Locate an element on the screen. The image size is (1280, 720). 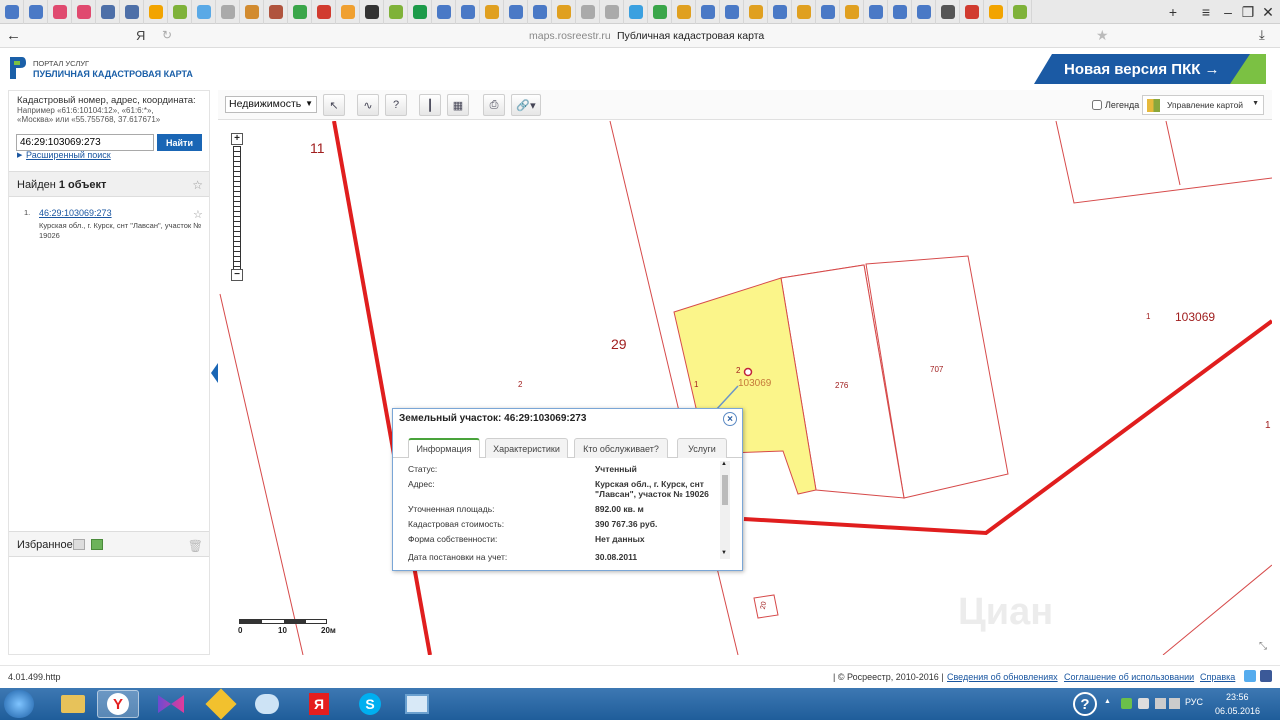
scroll-down-icon: ▼ is located at coordinates (724, 553).